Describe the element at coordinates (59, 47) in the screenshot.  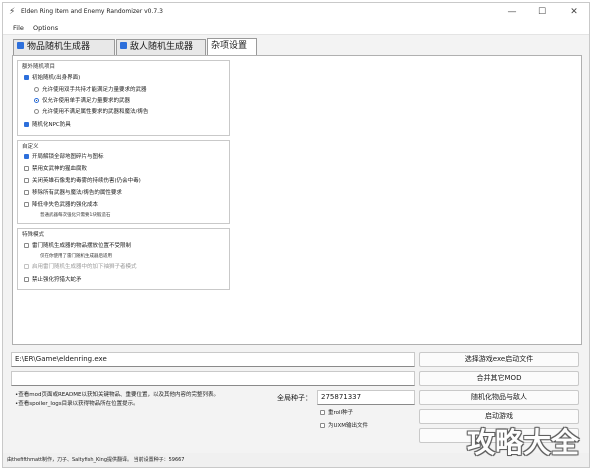
I see `tab-label: 物品随机生成器` at that location.